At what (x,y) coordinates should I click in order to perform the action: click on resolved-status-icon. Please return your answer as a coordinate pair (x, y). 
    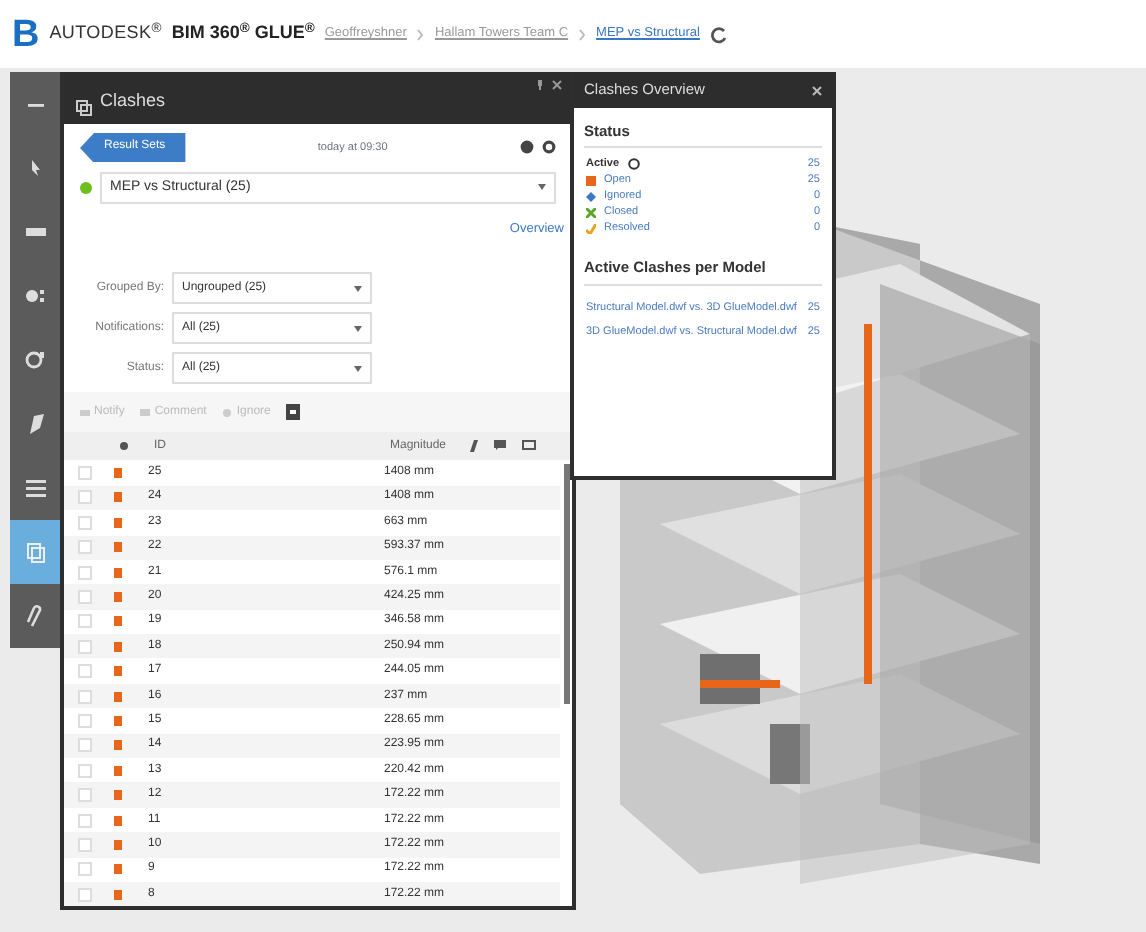
    Looking at the image, I should click on (591, 228).